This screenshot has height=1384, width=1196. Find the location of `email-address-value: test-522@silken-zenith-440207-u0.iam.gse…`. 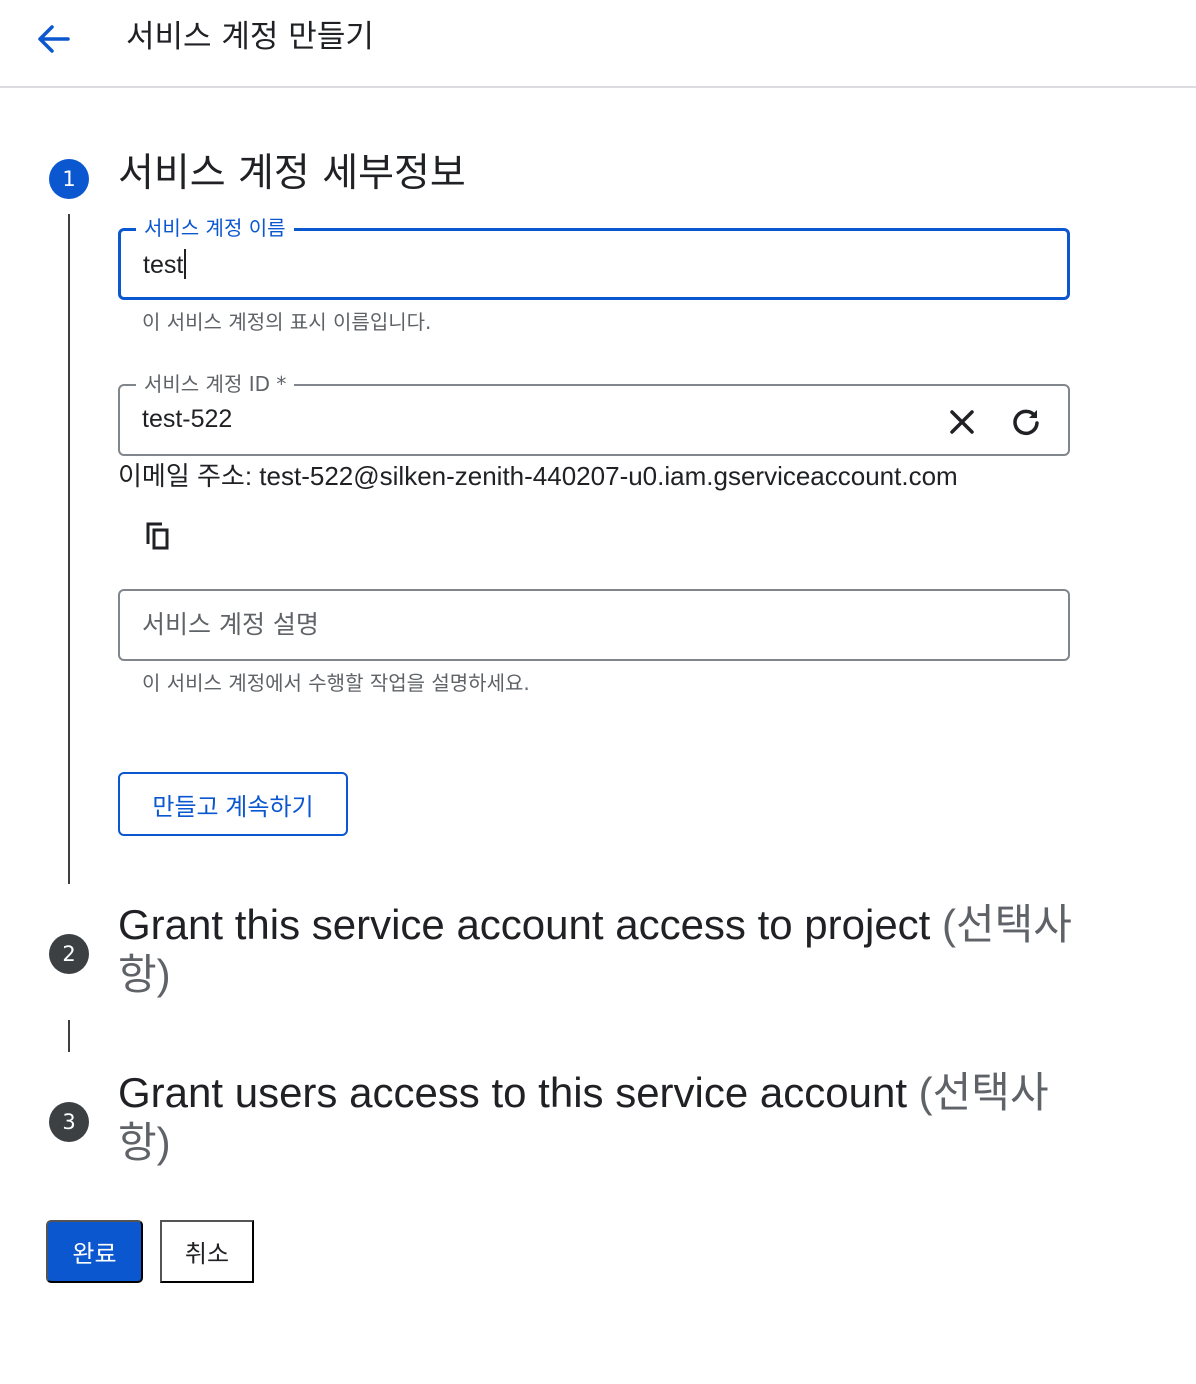

email-address-value: test-522@silken-zenith-440207-u0.iam.gse… is located at coordinates (608, 476).